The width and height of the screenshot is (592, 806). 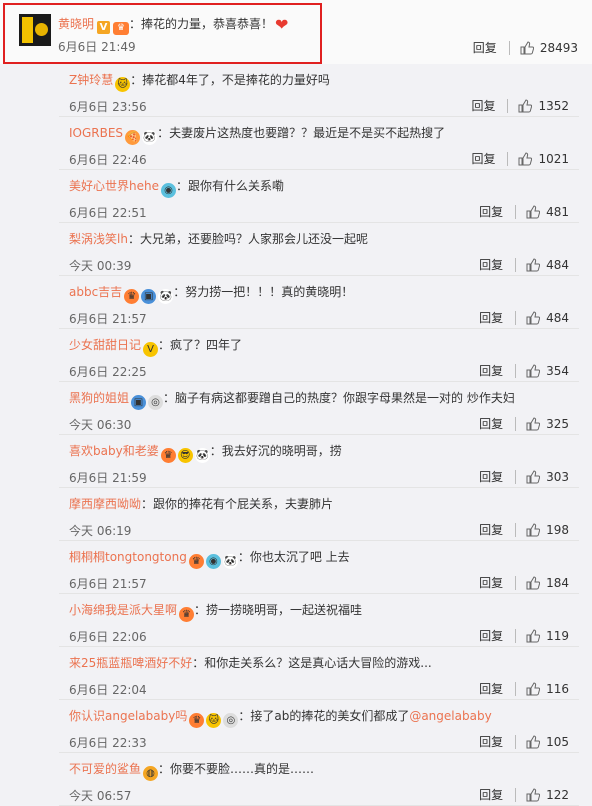 What do you see at coordinates (230, 80) in the screenshot?
I see `reply-text: ：捧花都4年了，不是捧花的力量好吗` at bounding box center [230, 80].